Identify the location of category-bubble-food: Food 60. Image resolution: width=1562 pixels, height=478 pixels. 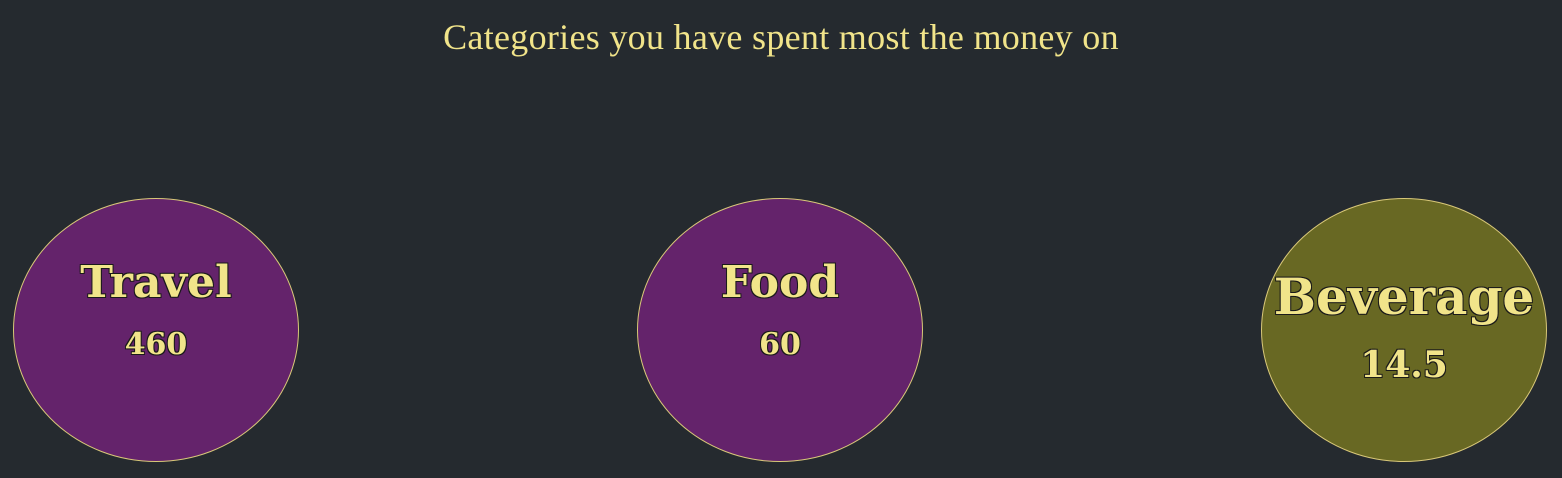
(780, 330).